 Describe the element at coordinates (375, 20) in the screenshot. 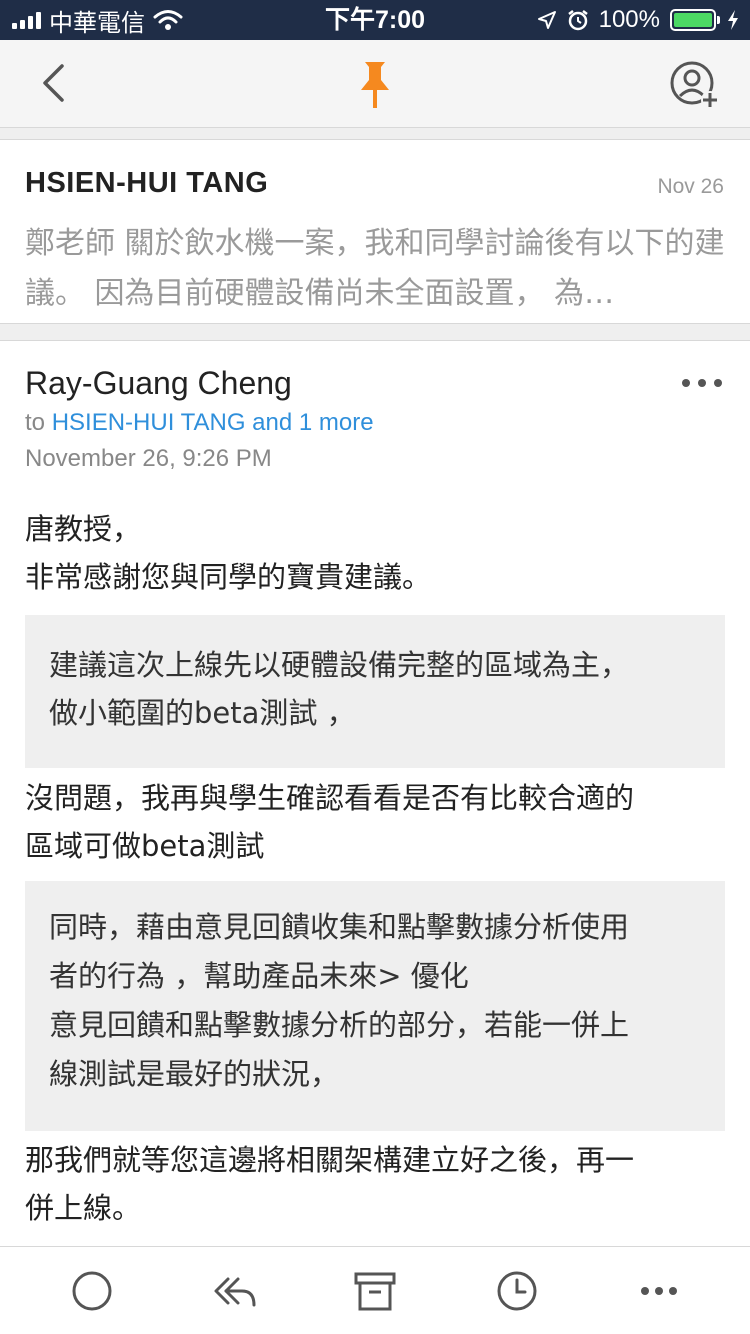

I see `status-bar: 中華電信 下午7:00 100%` at that location.